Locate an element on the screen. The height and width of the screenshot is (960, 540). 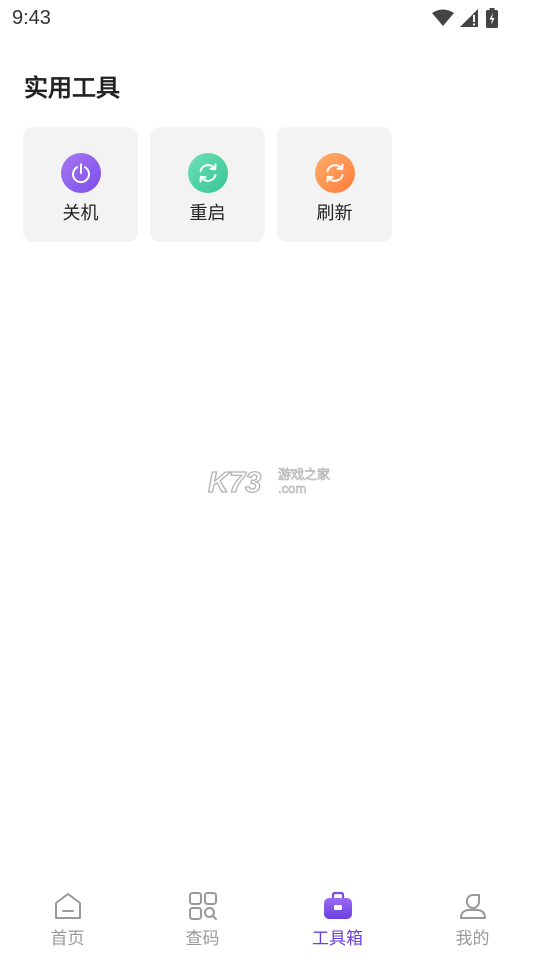
tab-home-label: 首页 is located at coordinates (67, 939).